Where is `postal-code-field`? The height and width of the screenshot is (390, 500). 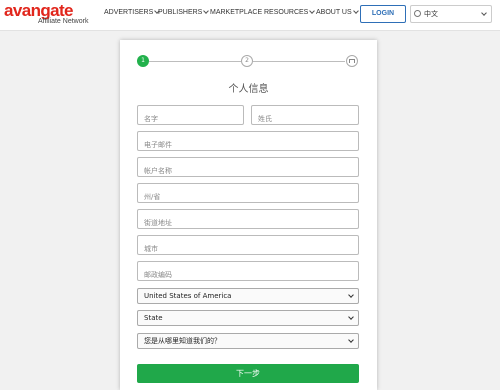 postal-code-field is located at coordinates (248, 272).